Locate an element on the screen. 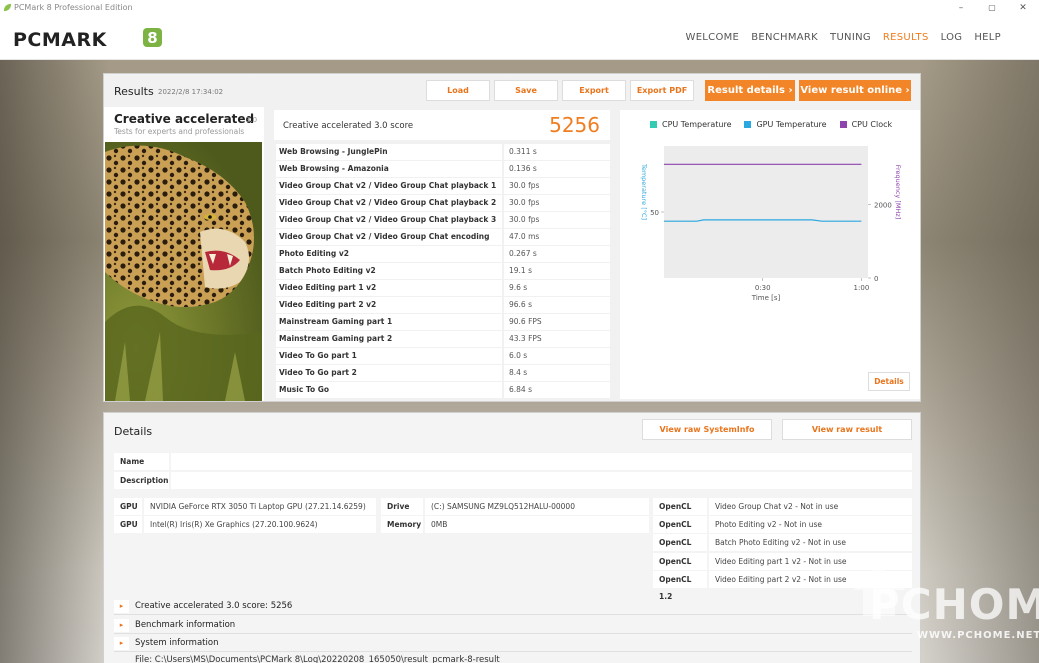 This screenshot has height=663, width=1039. description-label: Description is located at coordinates (141, 480).